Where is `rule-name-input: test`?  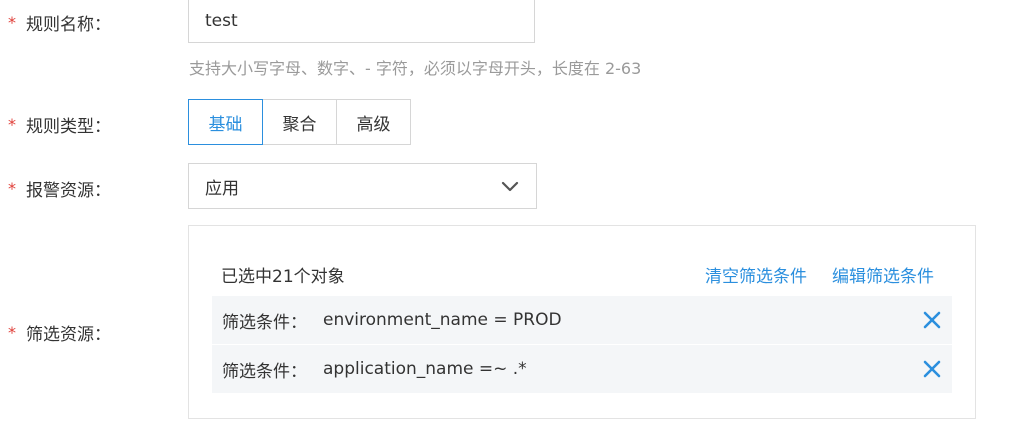
rule-name-input: test is located at coordinates (361, 21).